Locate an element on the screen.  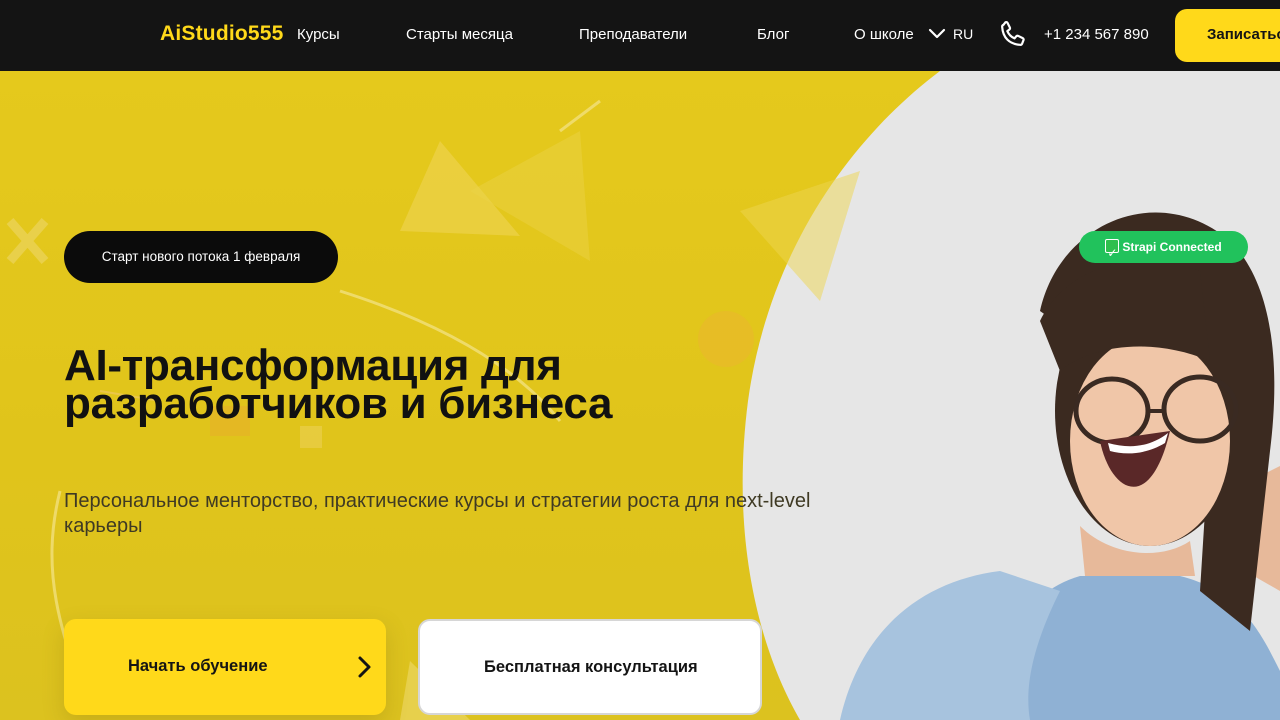
chevron-down-icon is located at coordinates (937, 34).